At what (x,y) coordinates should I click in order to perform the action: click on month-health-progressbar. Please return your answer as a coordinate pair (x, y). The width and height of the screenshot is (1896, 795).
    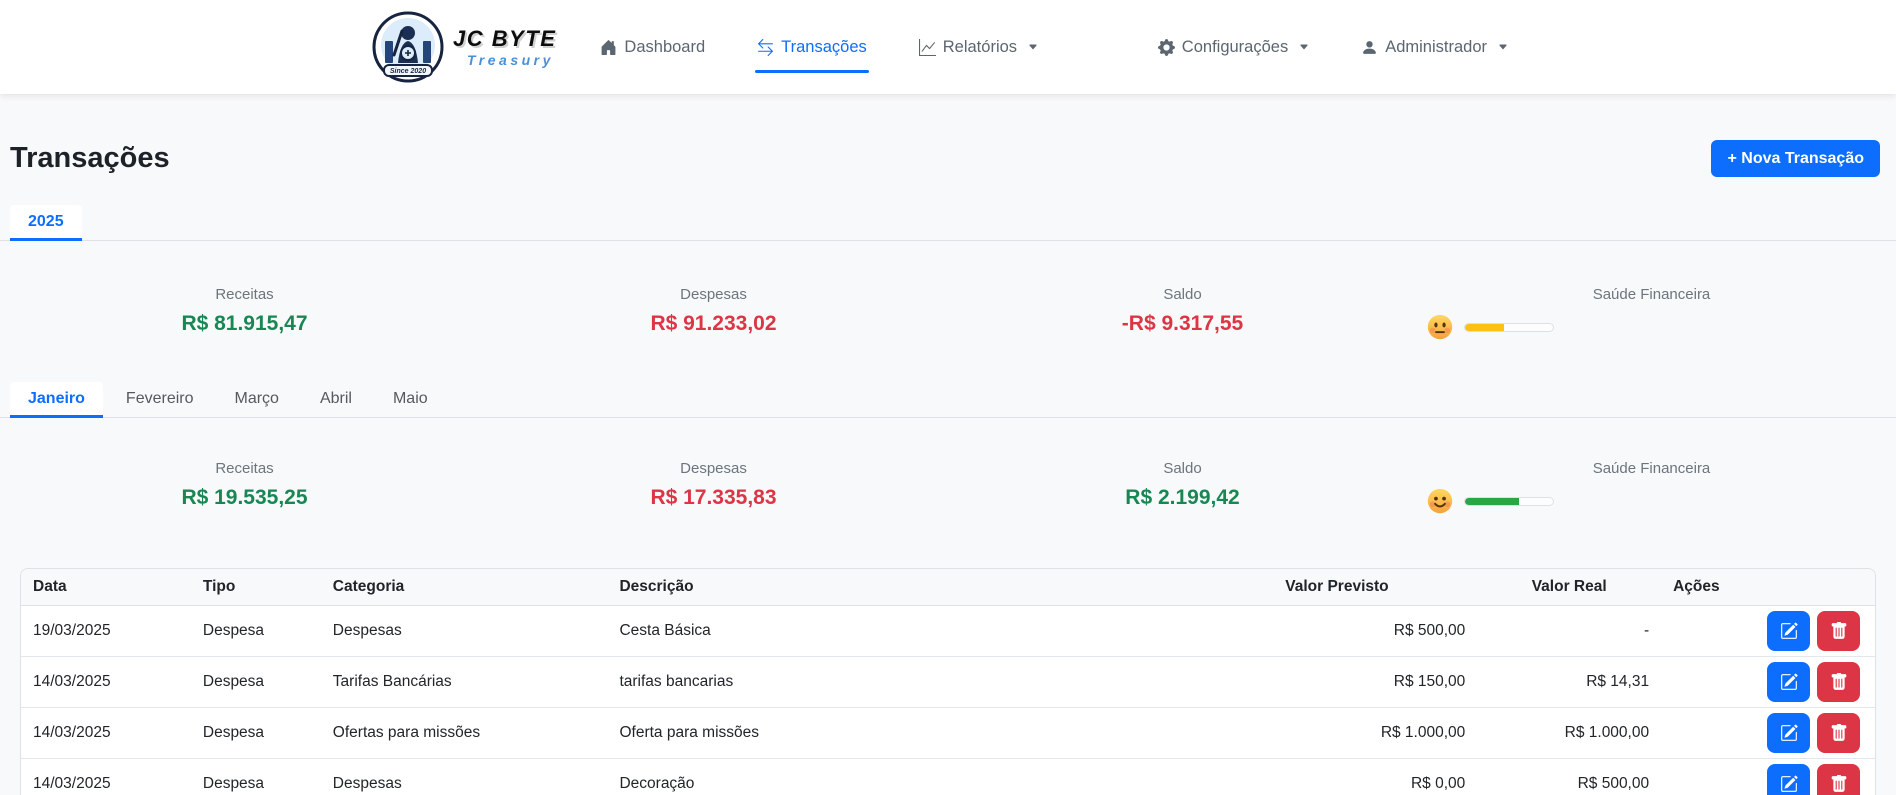
    Looking at the image, I should click on (1509, 501).